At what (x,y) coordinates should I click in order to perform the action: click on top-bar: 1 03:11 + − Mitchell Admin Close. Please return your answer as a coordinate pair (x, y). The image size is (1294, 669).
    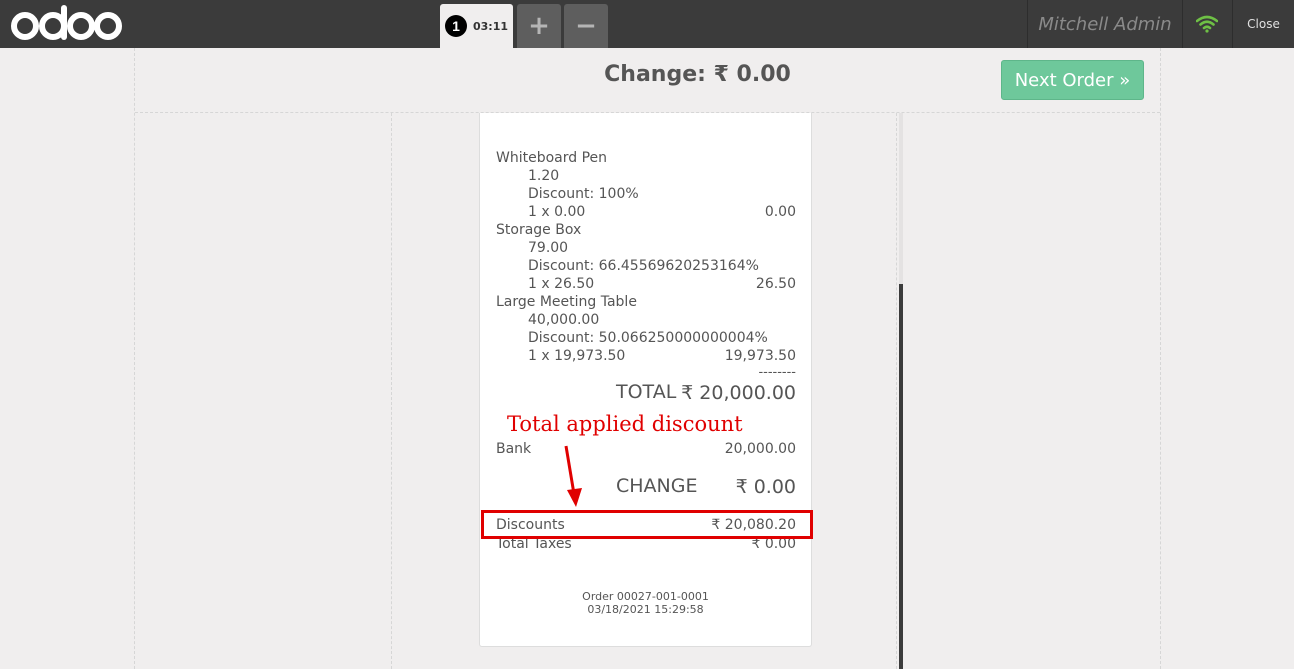
    Looking at the image, I should click on (647, 24).